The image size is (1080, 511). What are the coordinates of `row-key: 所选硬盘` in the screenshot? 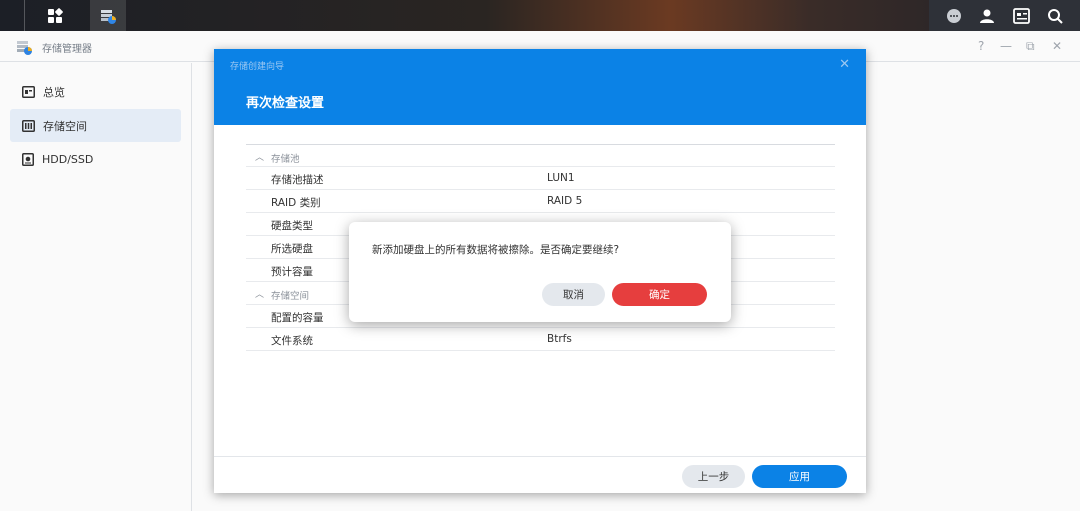 It's located at (292, 249).